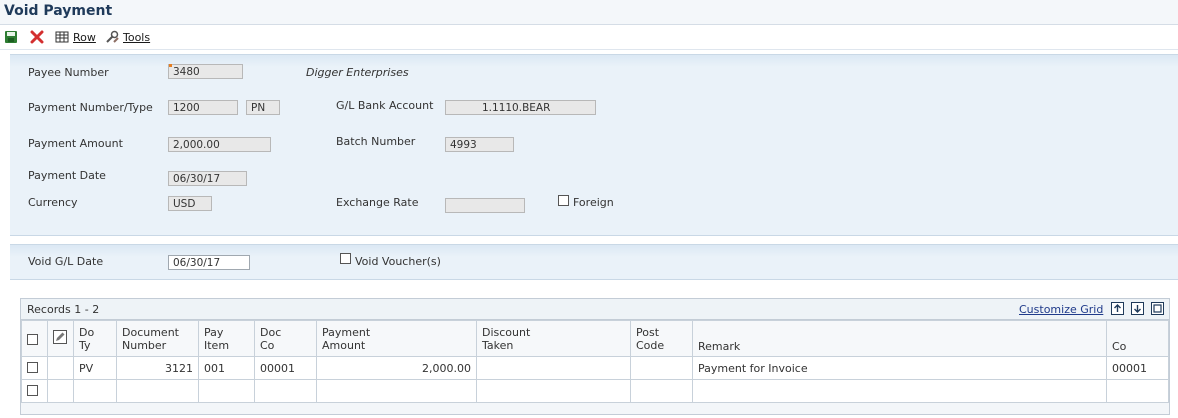 This screenshot has height=418, width=1178. I want to click on currency-field: USD, so click(190, 203).